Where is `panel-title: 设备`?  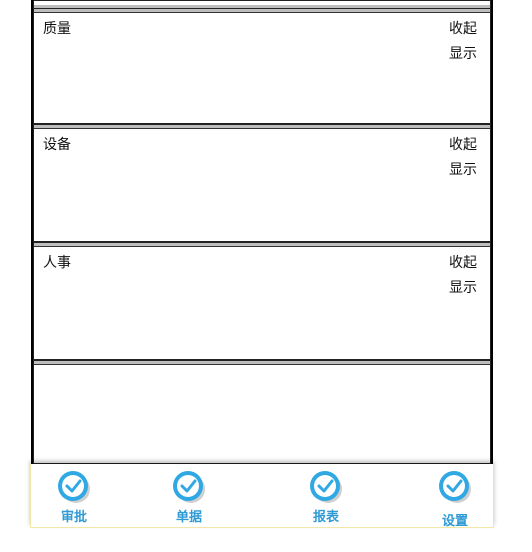
panel-title: 设备 is located at coordinates (57, 145).